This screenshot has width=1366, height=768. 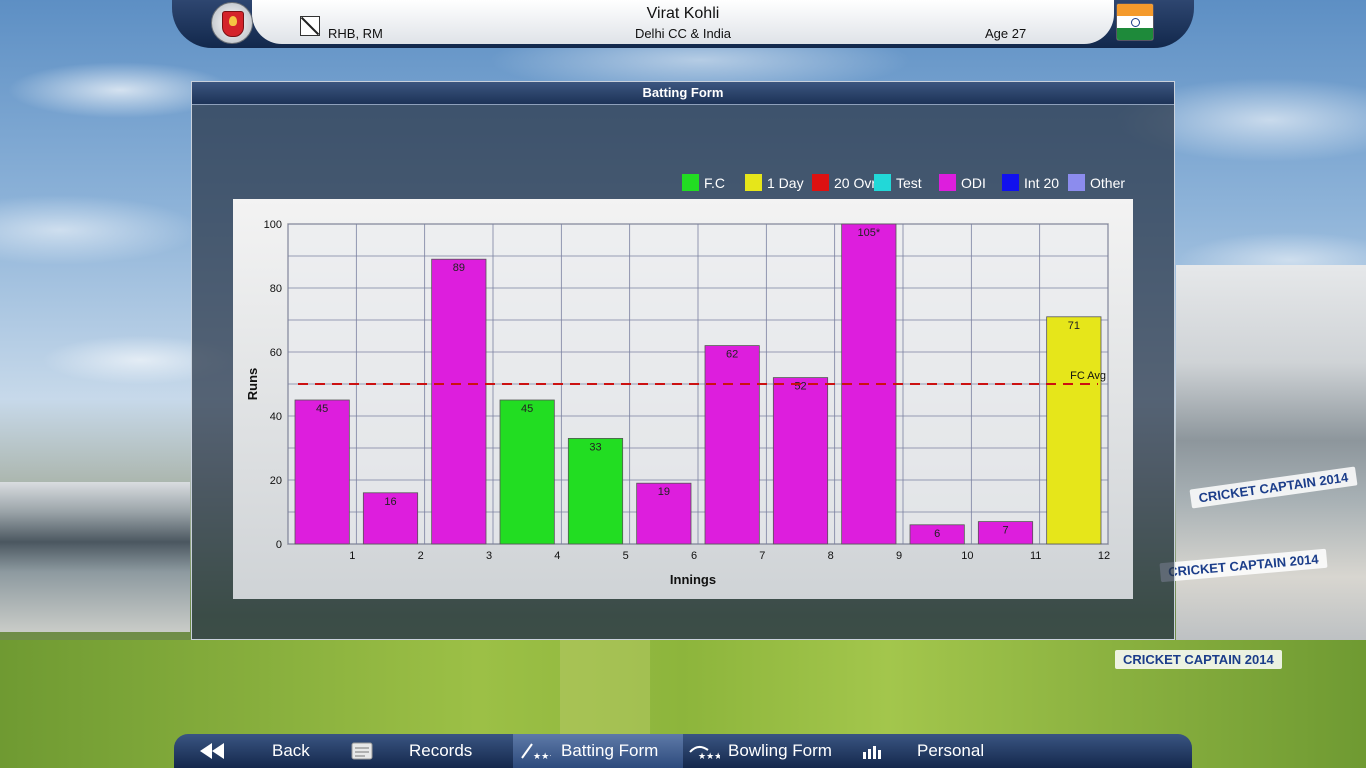 What do you see at coordinates (762, 556) in the screenshot?
I see `x-tick-label: 7` at bounding box center [762, 556].